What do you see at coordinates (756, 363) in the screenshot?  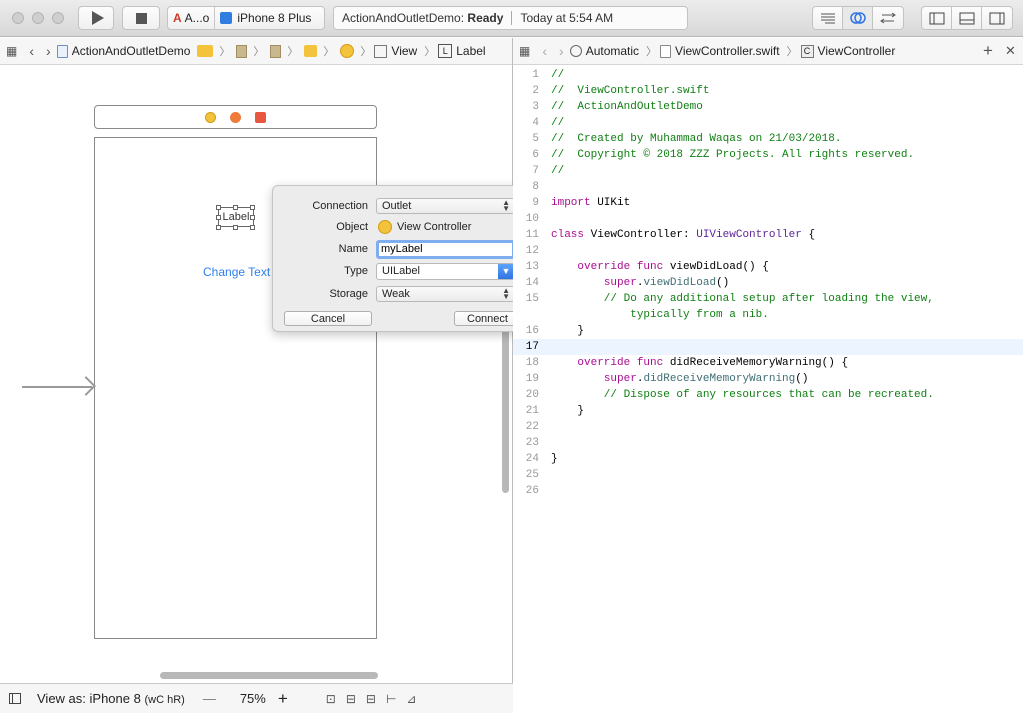 I see `code-token: didReceiveMemoryWarning() {` at bounding box center [756, 363].